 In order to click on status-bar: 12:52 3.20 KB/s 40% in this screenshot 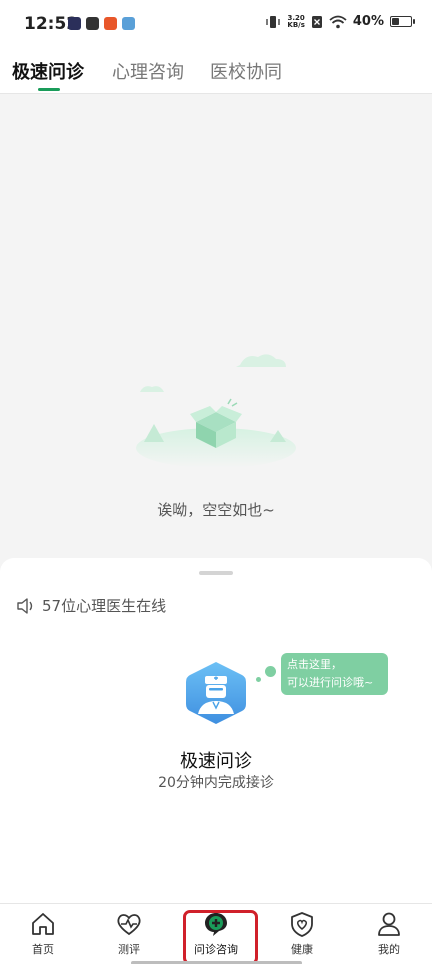, I will do `click(216, 25)`.